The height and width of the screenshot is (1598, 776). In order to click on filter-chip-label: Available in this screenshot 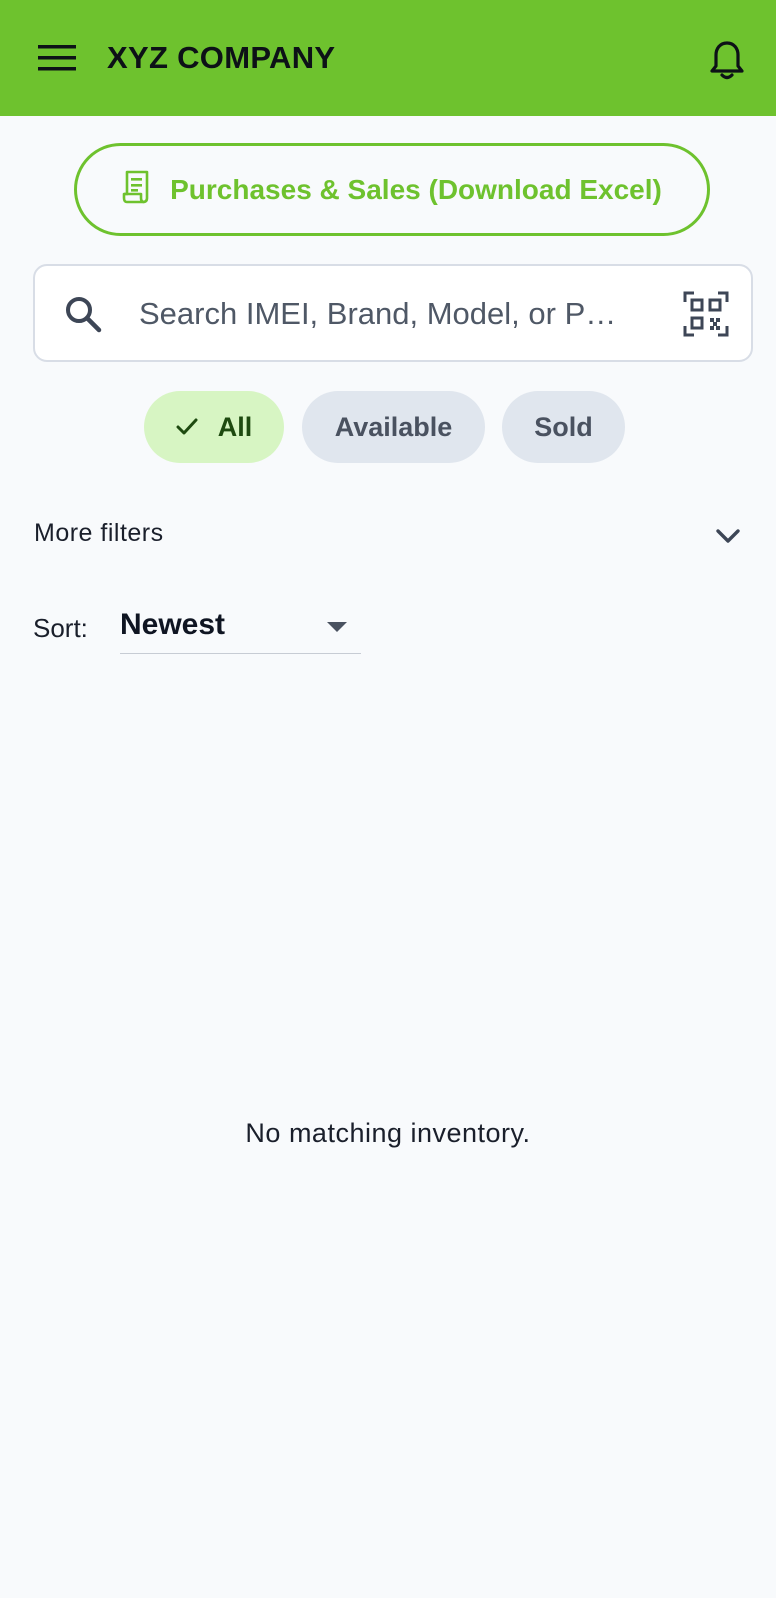, I will do `click(393, 426)`.